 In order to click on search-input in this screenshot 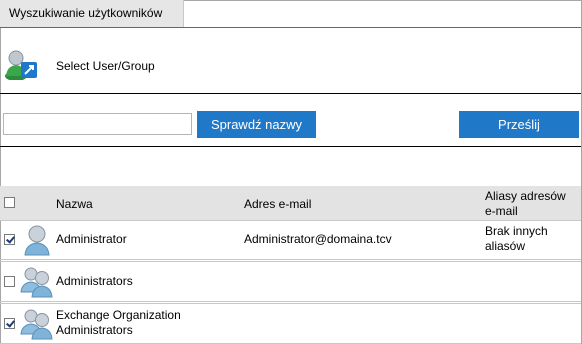, I will do `click(97, 124)`.